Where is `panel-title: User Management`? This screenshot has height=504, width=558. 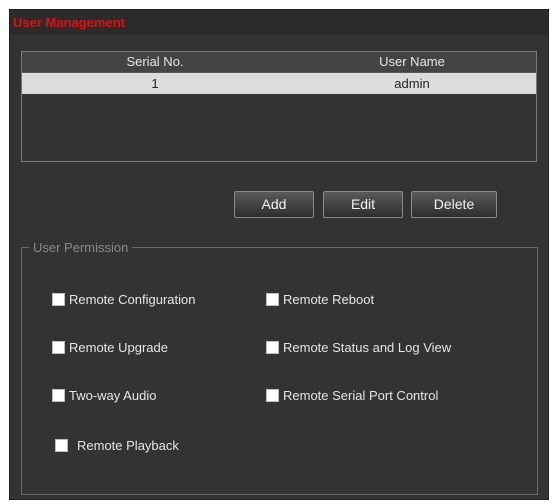 panel-title: User Management is located at coordinates (279, 22).